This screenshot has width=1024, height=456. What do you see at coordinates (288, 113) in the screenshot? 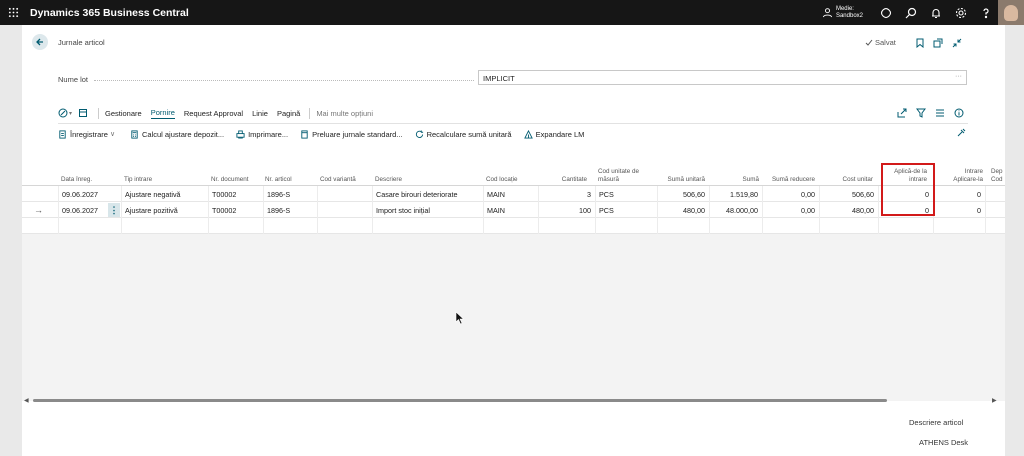
I see `tab-pagina: Pagină` at bounding box center [288, 113].